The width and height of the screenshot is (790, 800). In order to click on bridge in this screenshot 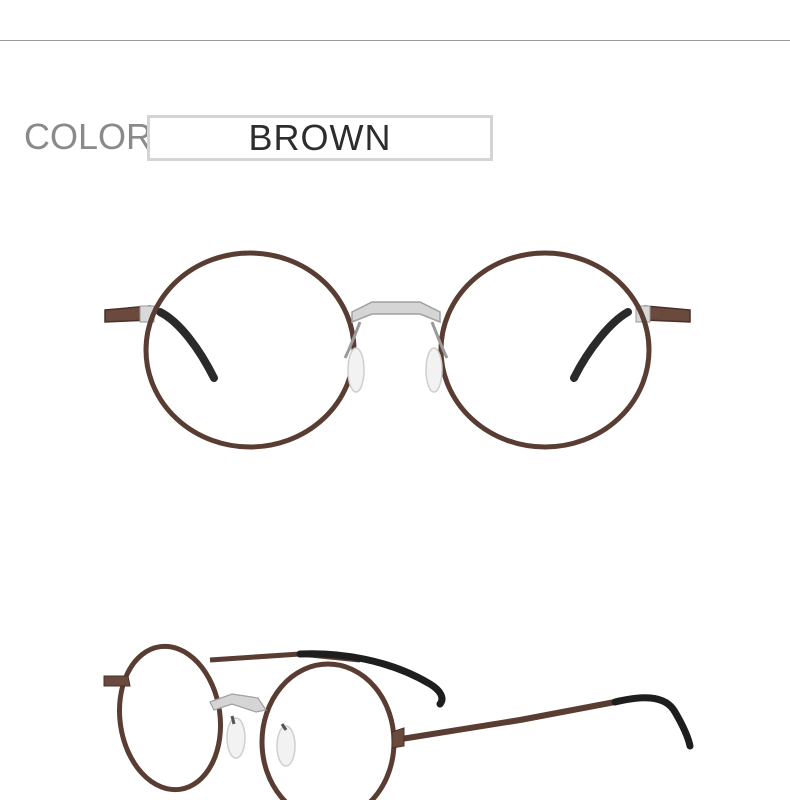, I will do `click(396, 312)`.